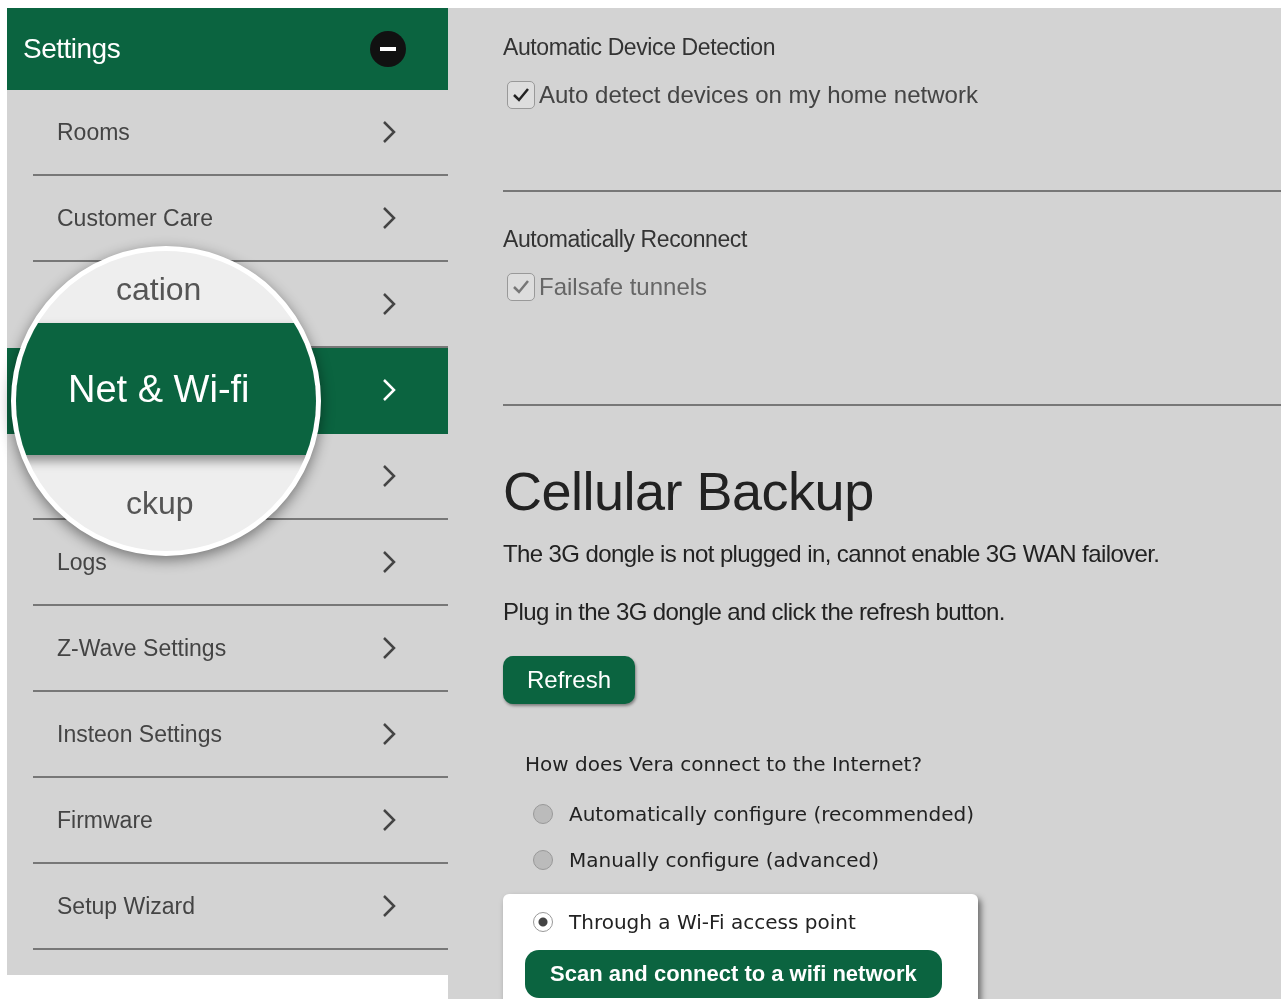  Describe the element at coordinates (159, 389) in the screenshot. I see `magnified-label: Net & Wi-fi` at that location.